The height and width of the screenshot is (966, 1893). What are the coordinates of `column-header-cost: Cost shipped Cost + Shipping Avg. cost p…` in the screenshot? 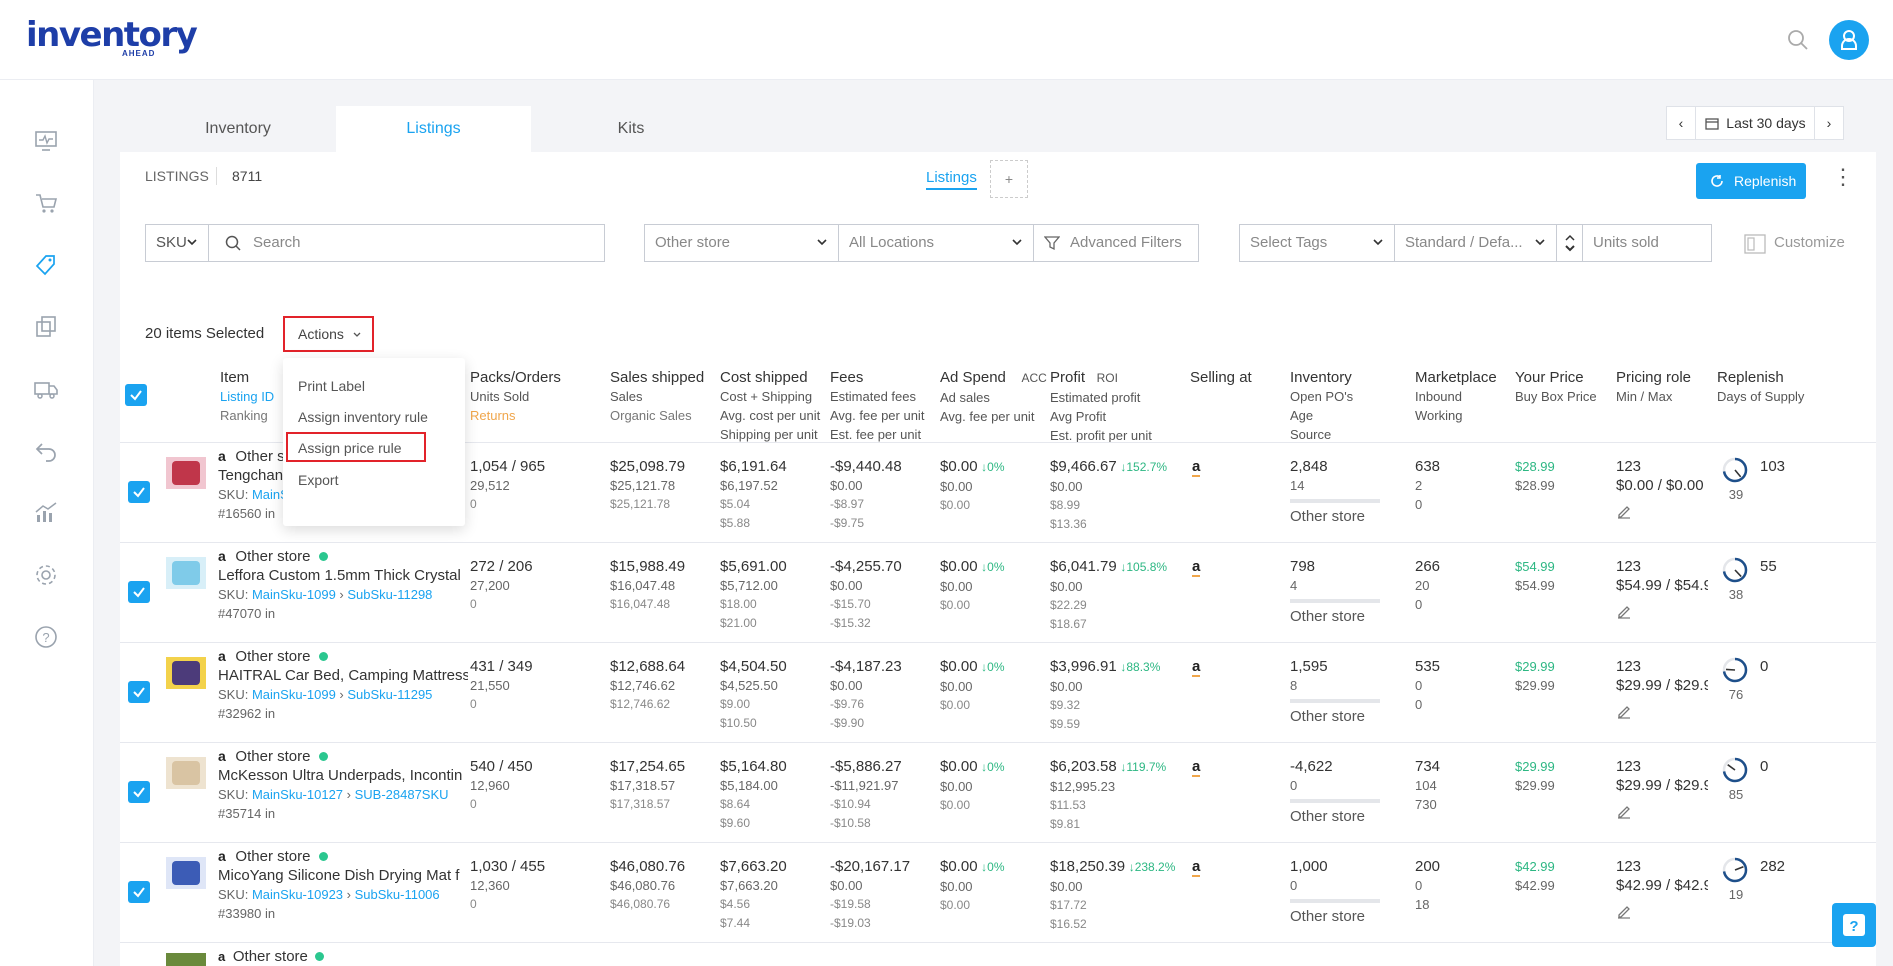 It's located at (770, 406).